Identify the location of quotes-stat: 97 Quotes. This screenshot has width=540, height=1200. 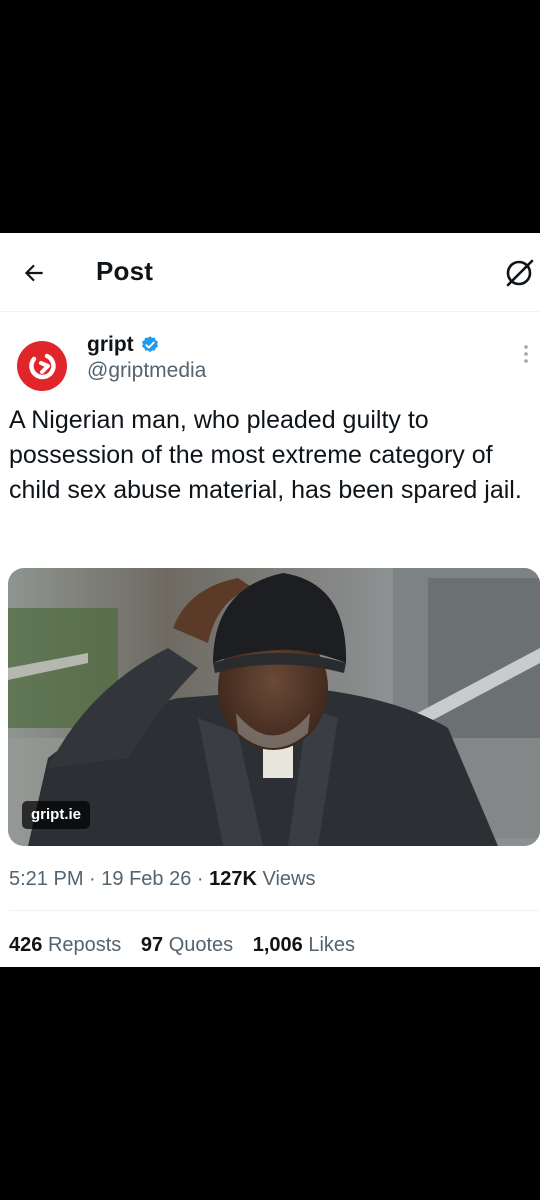
(190, 945).